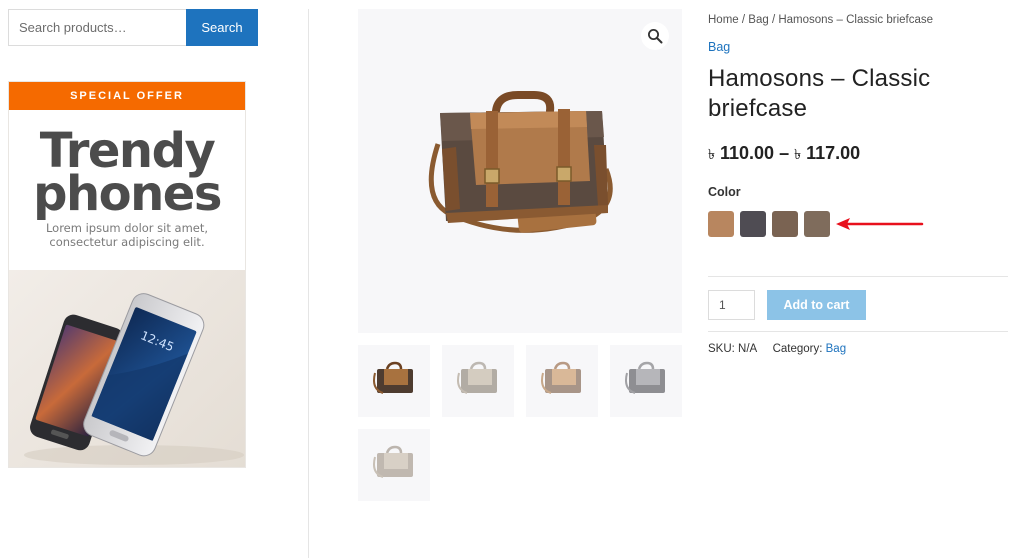 This screenshot has width=1024, height=558. What do you see at coordinates (858, 331) in the screenshot?
I see `divider-bottom` at bounding box center [858, 331].